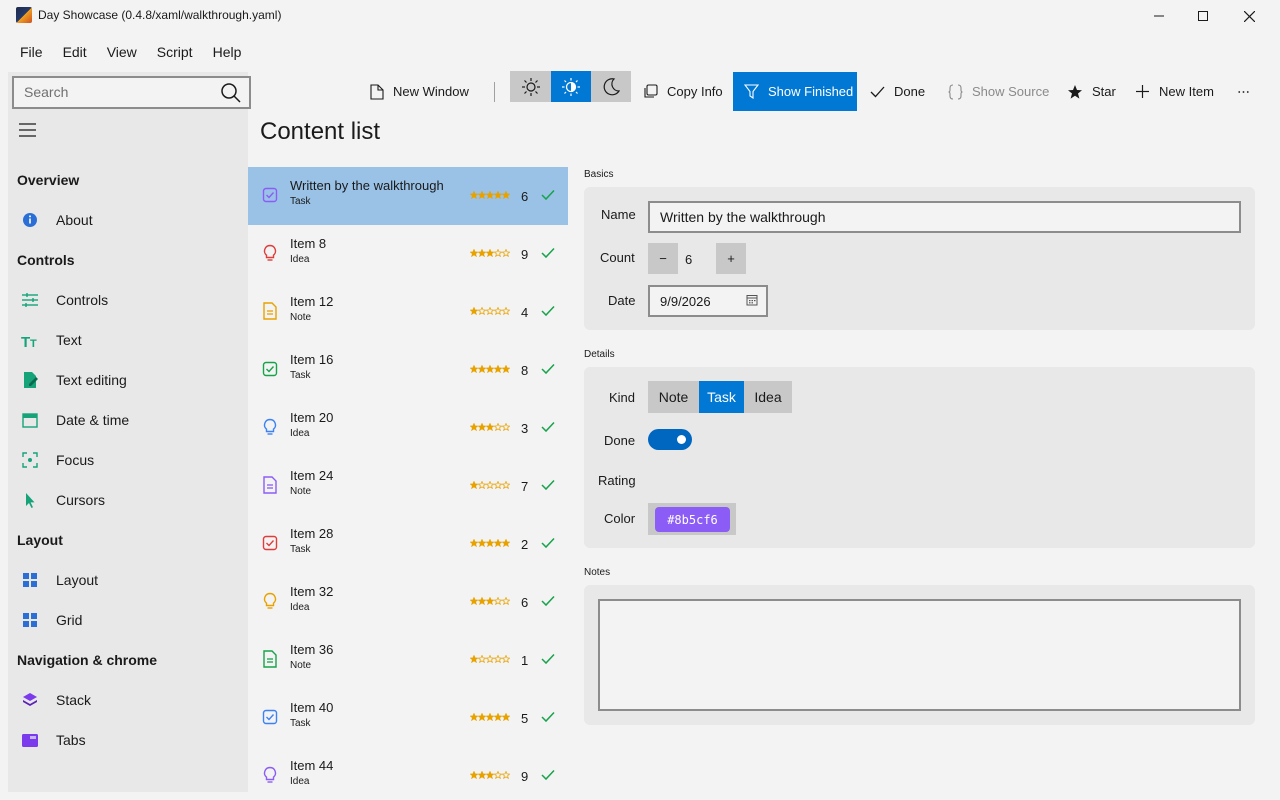 The image size is (1280, 800). Describe the element at coordinates (944, 217) in the screenshot. I see `name-field: Written by the walkthrough` at that location.